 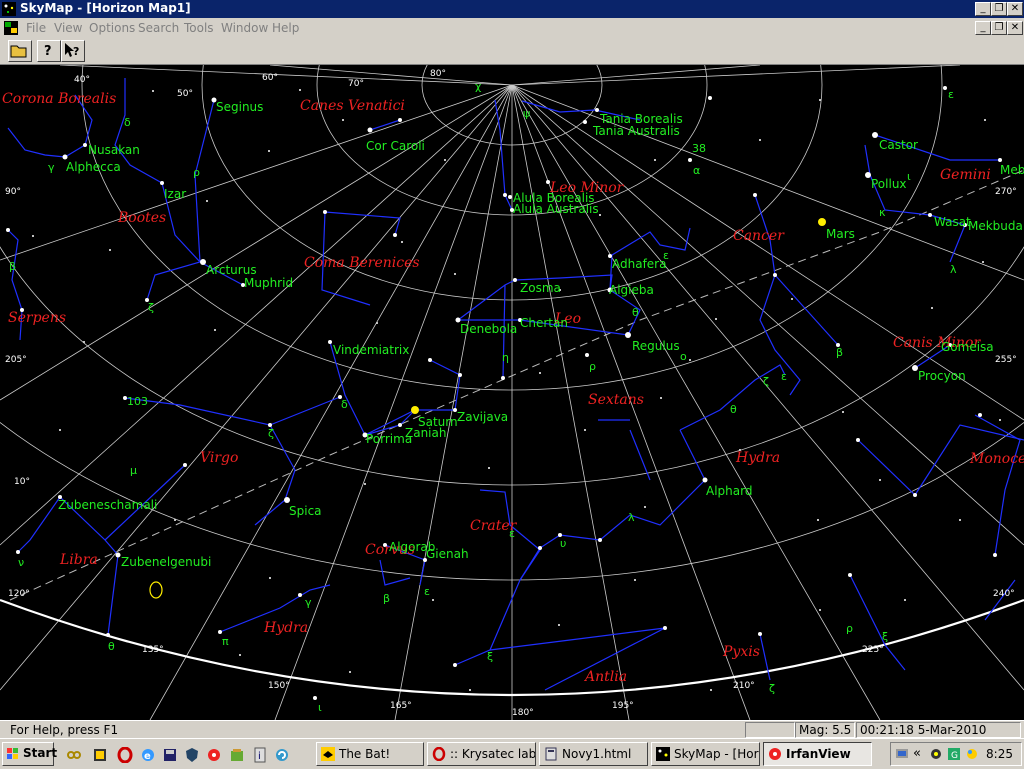 I want to click on star-seginus: Seginus, so click(x=239, y=107).